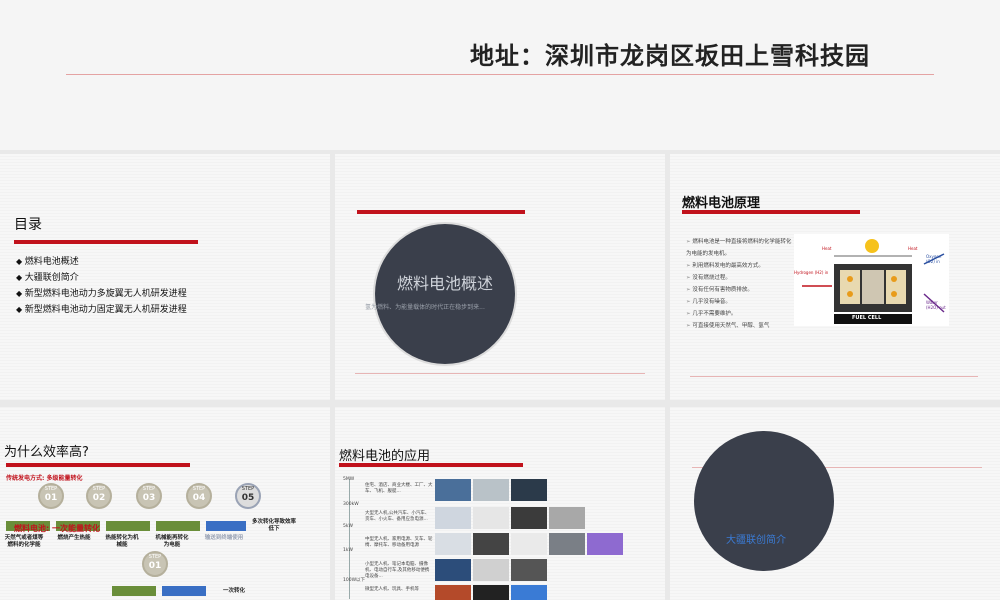 The height and width of the screenshot is (600, 1000). Describe the element at coordinates (529, 592) in the screenshot. I see `device-image` at that location.